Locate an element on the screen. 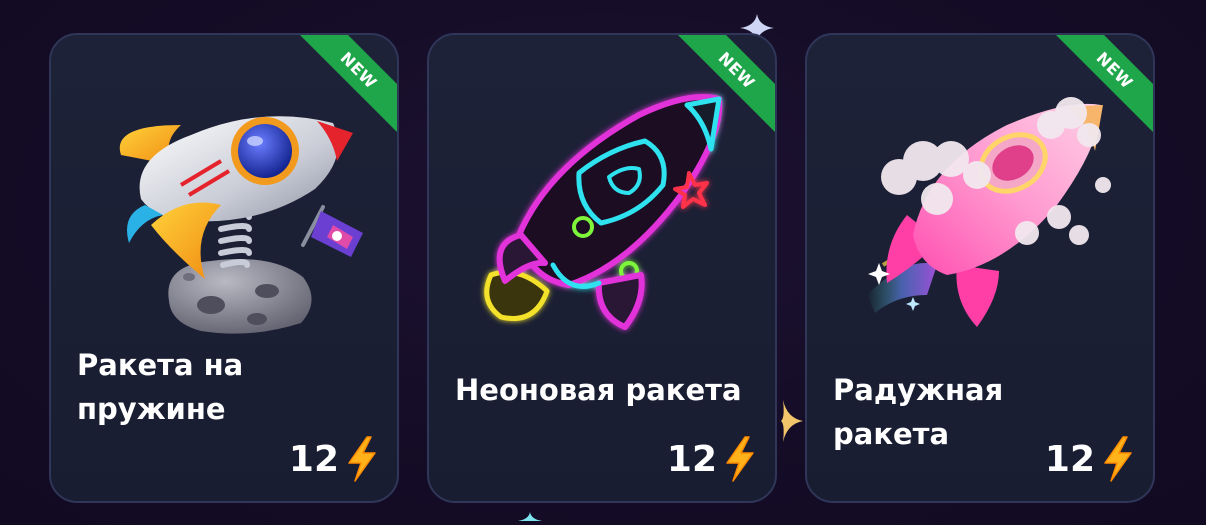 This screenshot has height=525, width=1206. spring-rocket-icon is located at coordinates (241, 225).